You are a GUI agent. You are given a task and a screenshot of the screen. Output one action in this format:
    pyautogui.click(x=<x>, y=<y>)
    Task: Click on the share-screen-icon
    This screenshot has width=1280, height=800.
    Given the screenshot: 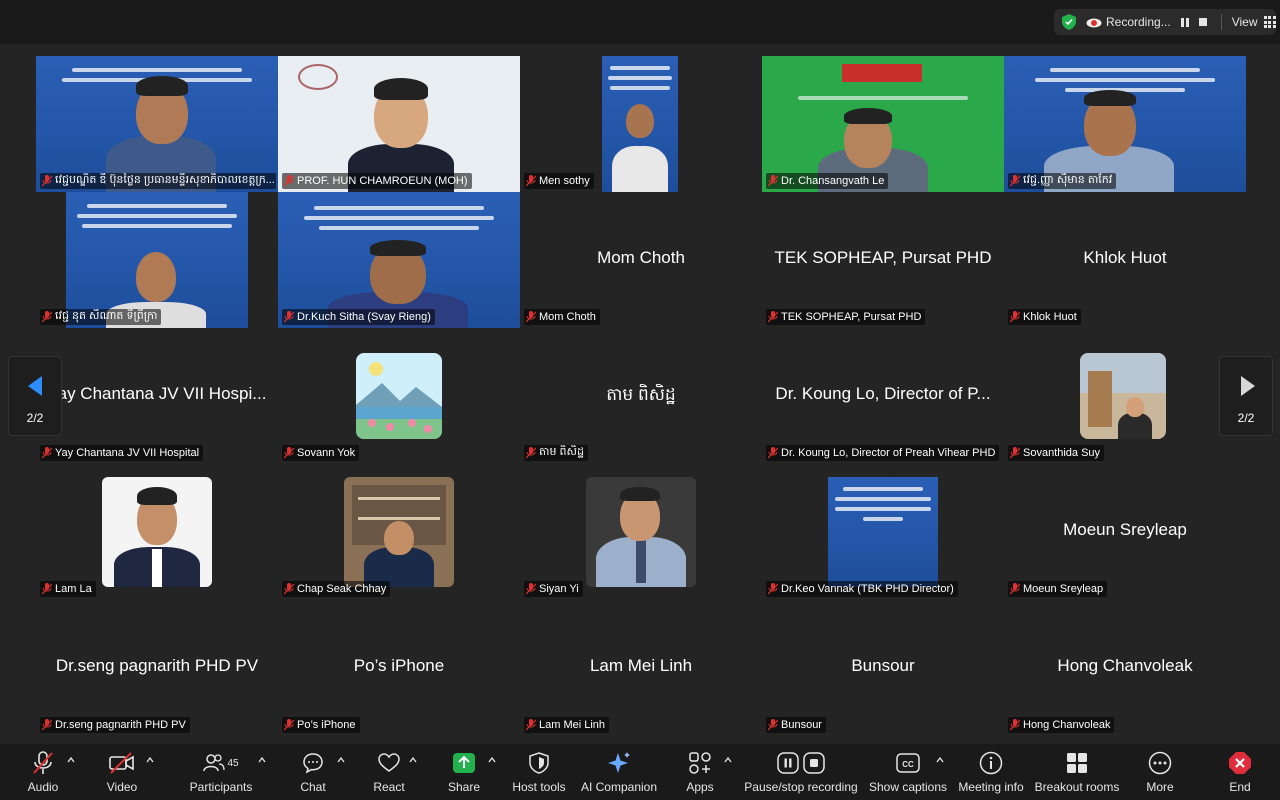 What is the action you would take?
    pyautogui.click(x=464, y=763)
    